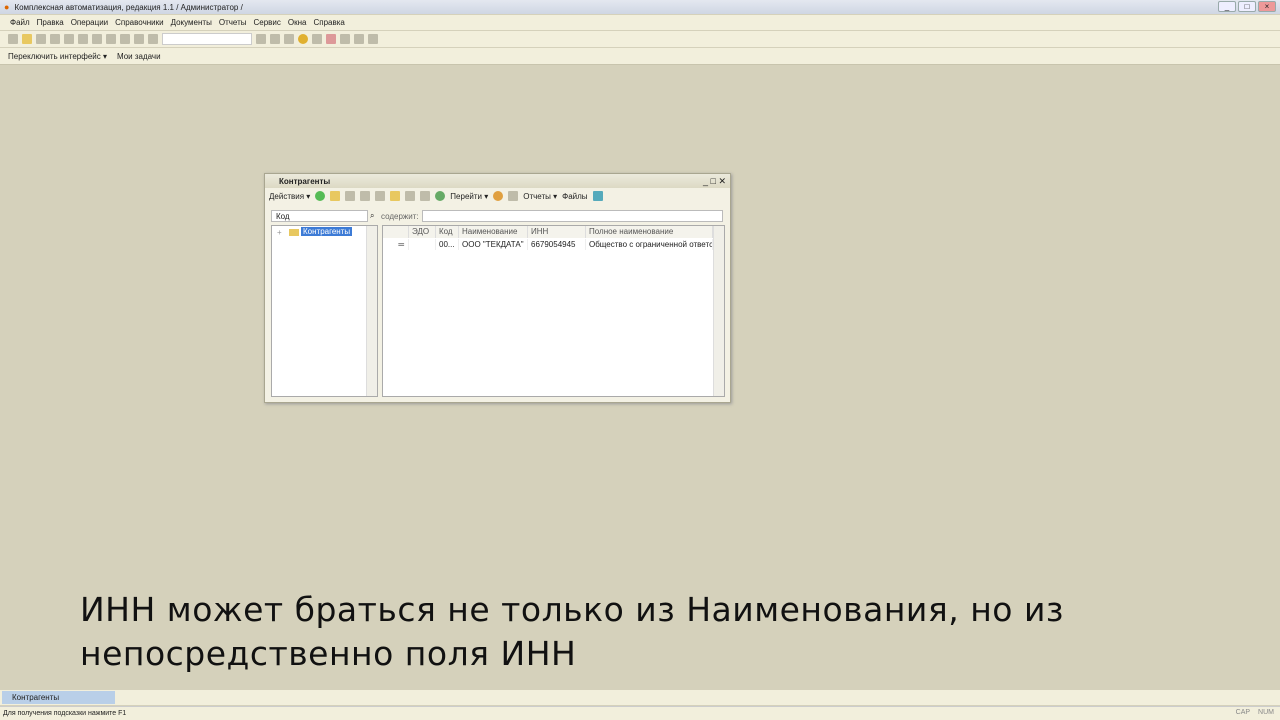 Image resolution: width=1280 pixels, height=720 pixels. I want to click on hierarchy-icon, so click(395, 196).